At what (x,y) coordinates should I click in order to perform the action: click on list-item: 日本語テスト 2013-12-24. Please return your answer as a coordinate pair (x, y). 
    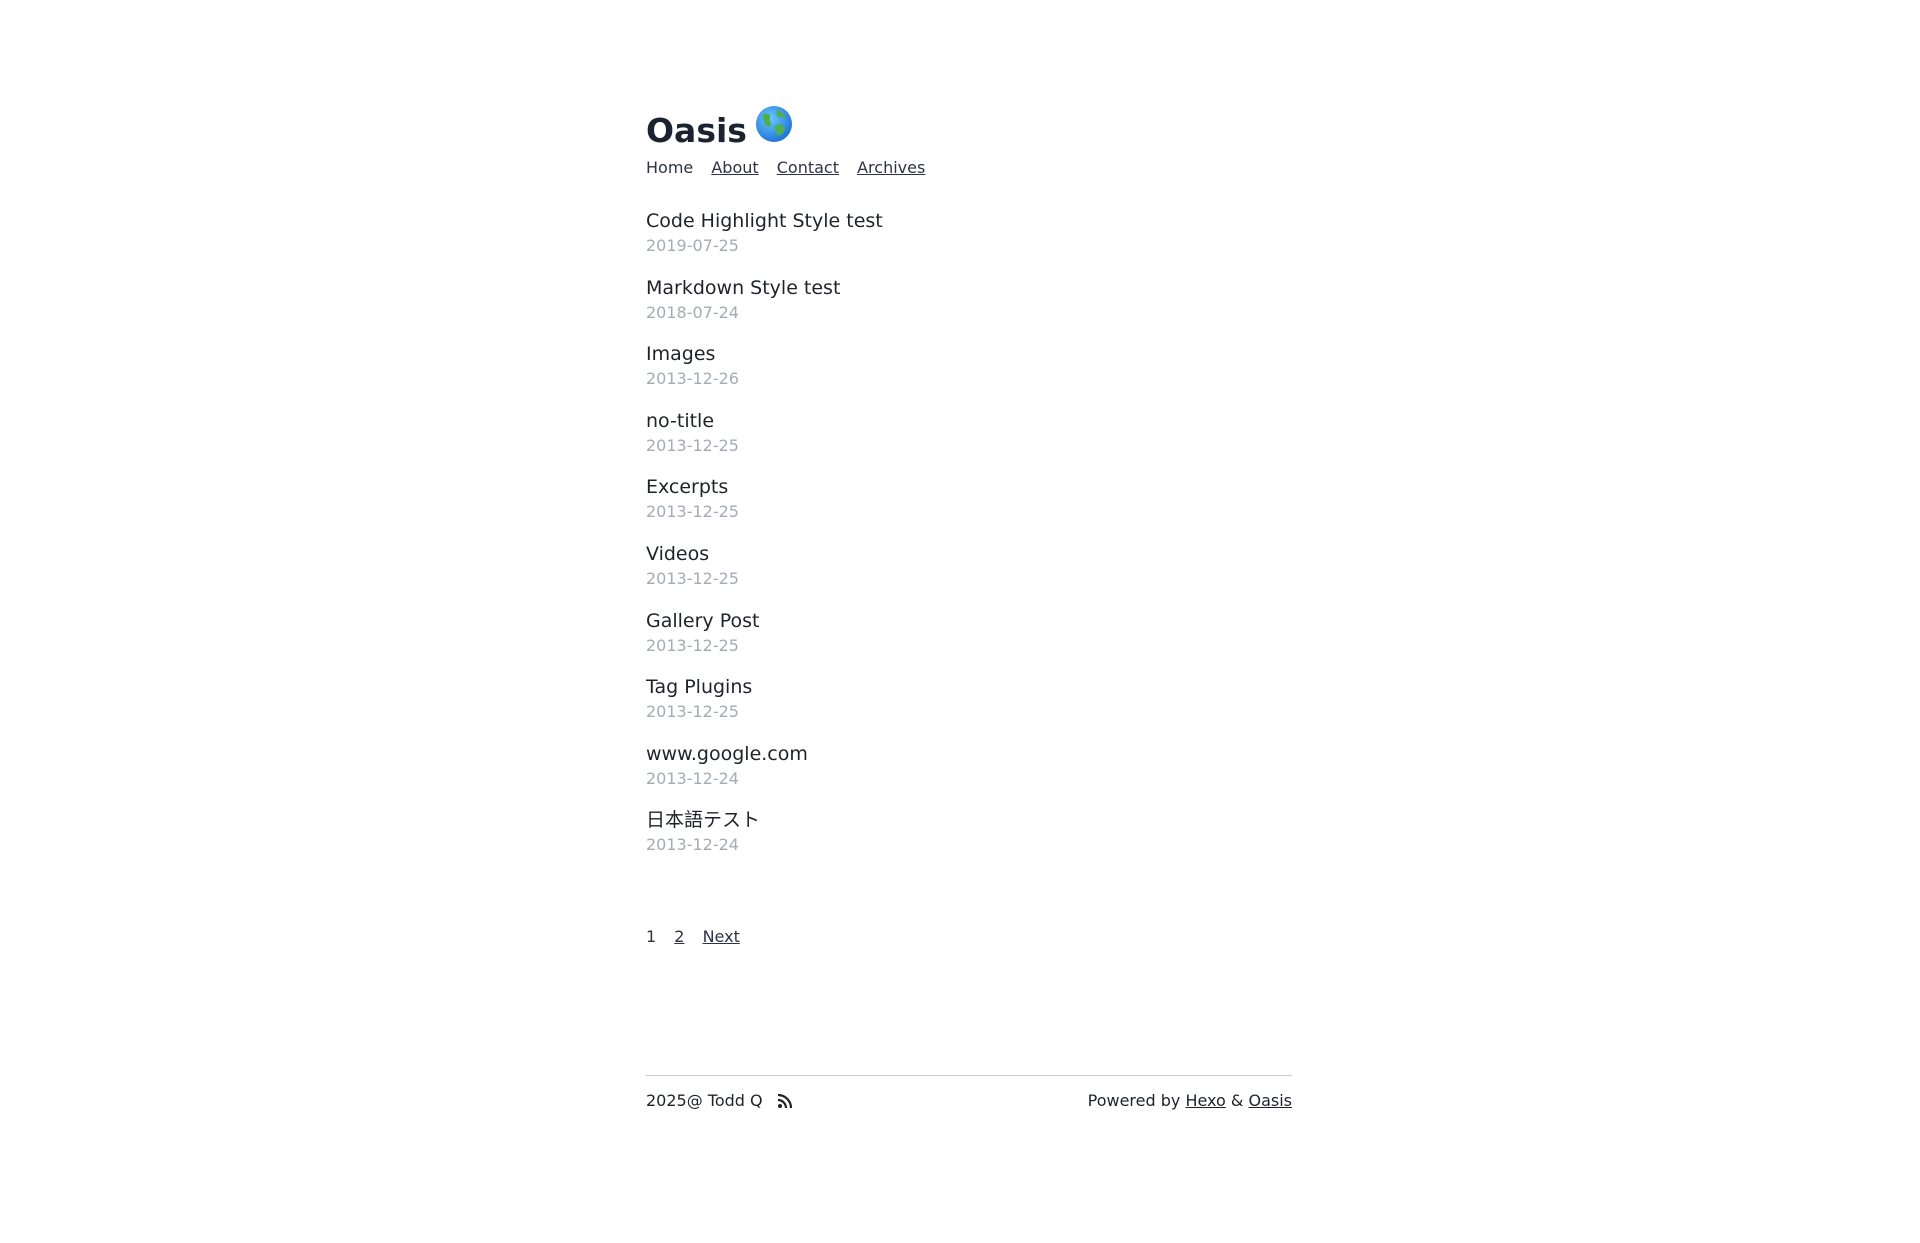
    Looking at the image, I should click on (969, 840).